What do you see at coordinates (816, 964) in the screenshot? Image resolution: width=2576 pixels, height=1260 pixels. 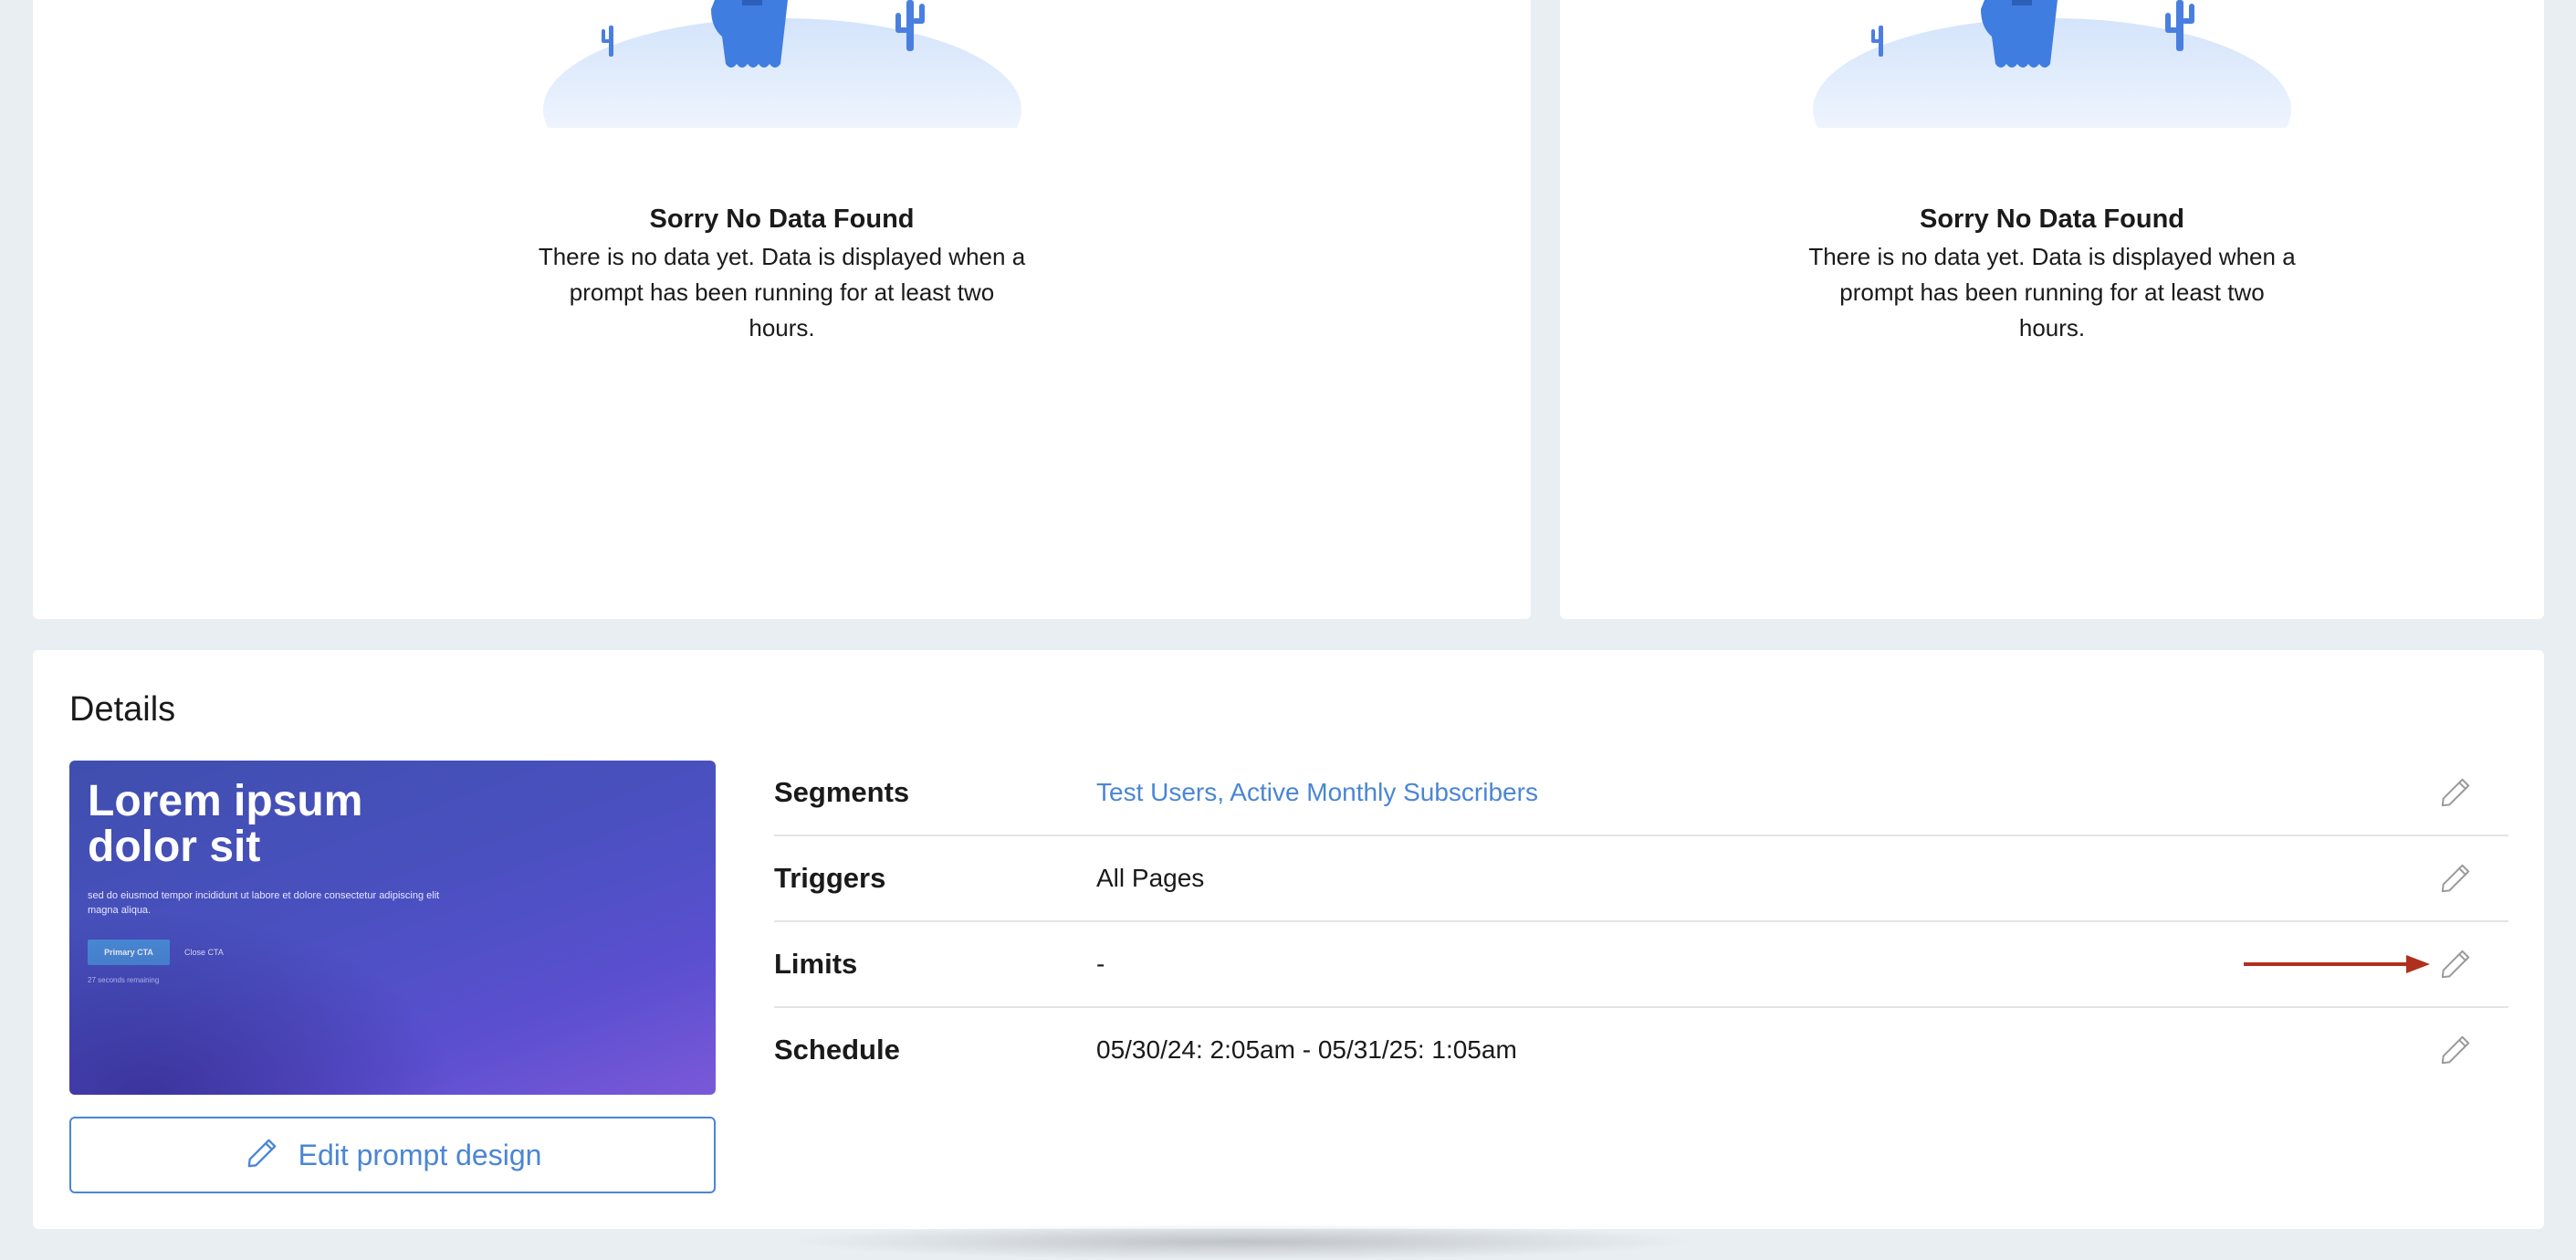 I see `row-label: Limits` at bounding box center [816, 964].